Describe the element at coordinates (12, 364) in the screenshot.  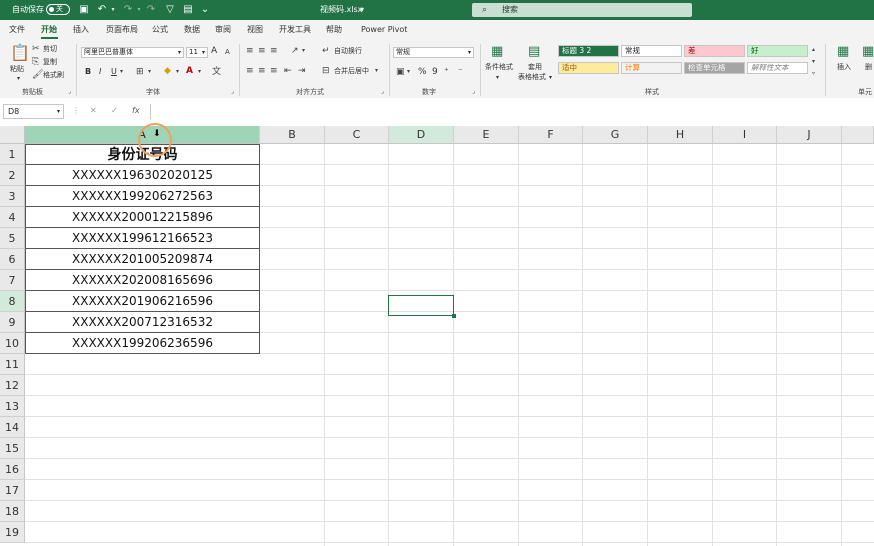
I see `row-header-11: 11` at that location.